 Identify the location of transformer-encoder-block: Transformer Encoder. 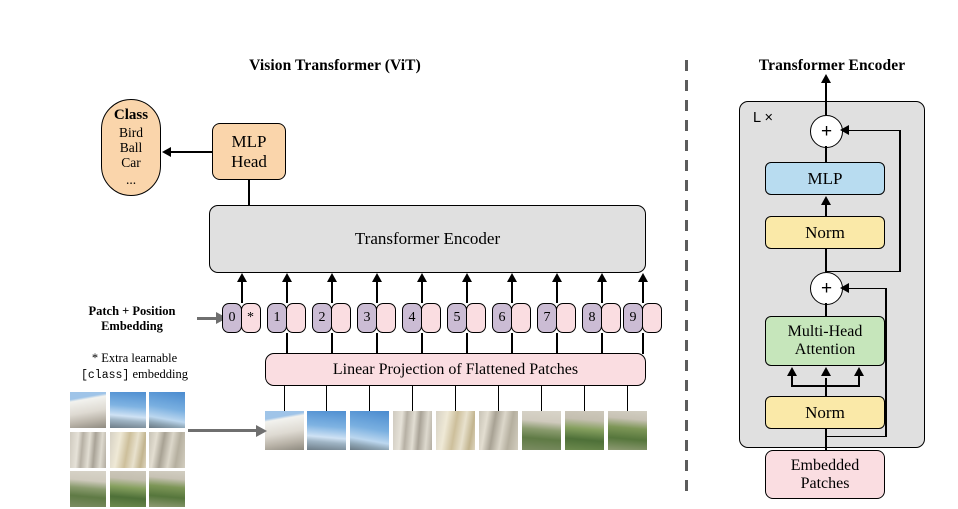
(427, 239).